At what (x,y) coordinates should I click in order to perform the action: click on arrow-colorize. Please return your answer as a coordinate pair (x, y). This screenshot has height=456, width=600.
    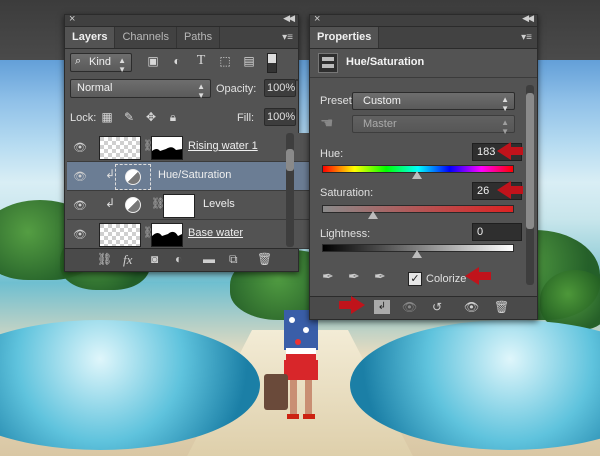
    Looking at the image, I should click on (478, 276).